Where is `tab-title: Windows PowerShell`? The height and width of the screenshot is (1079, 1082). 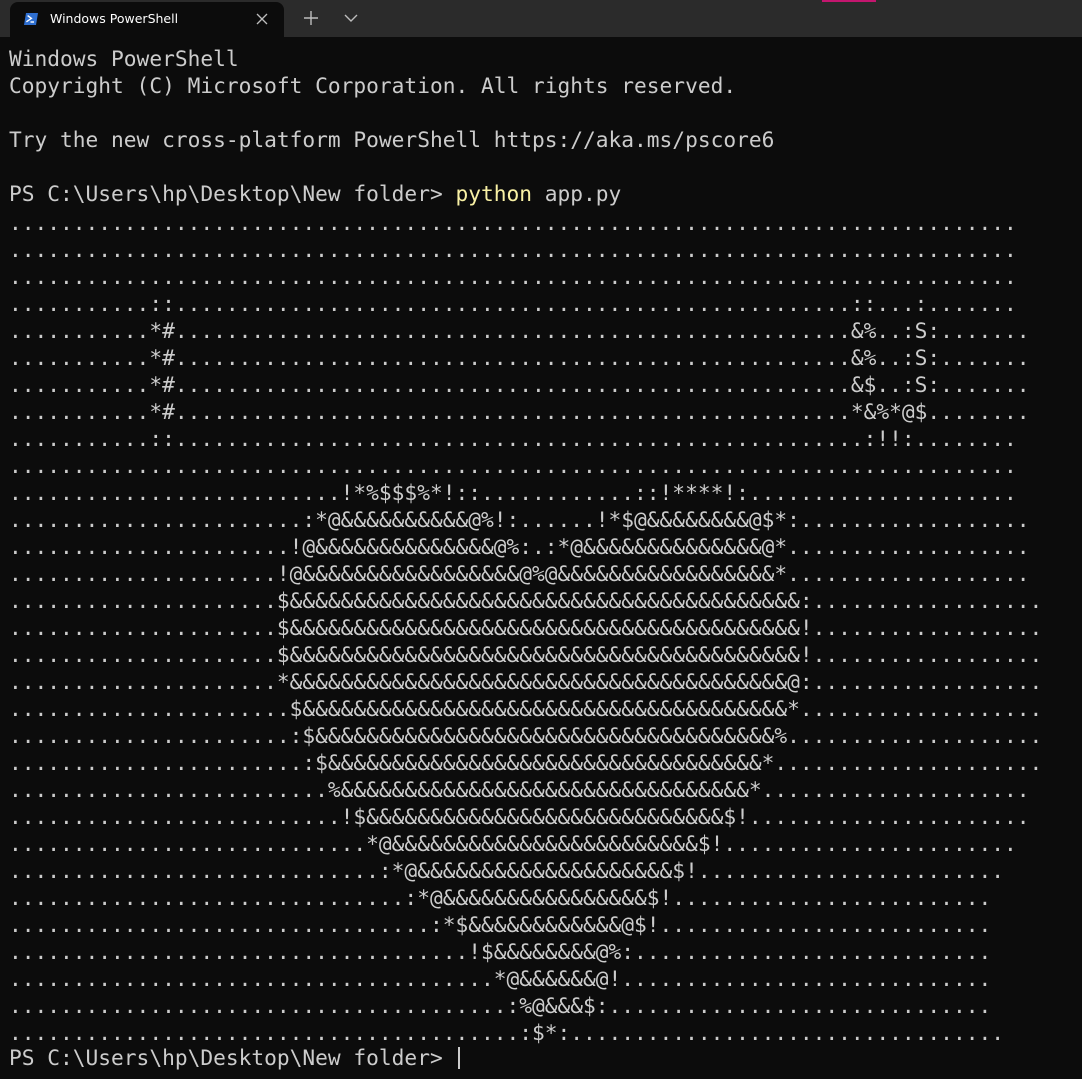 tab-title: Windows PowerShell is located at coordinates (114, 18).